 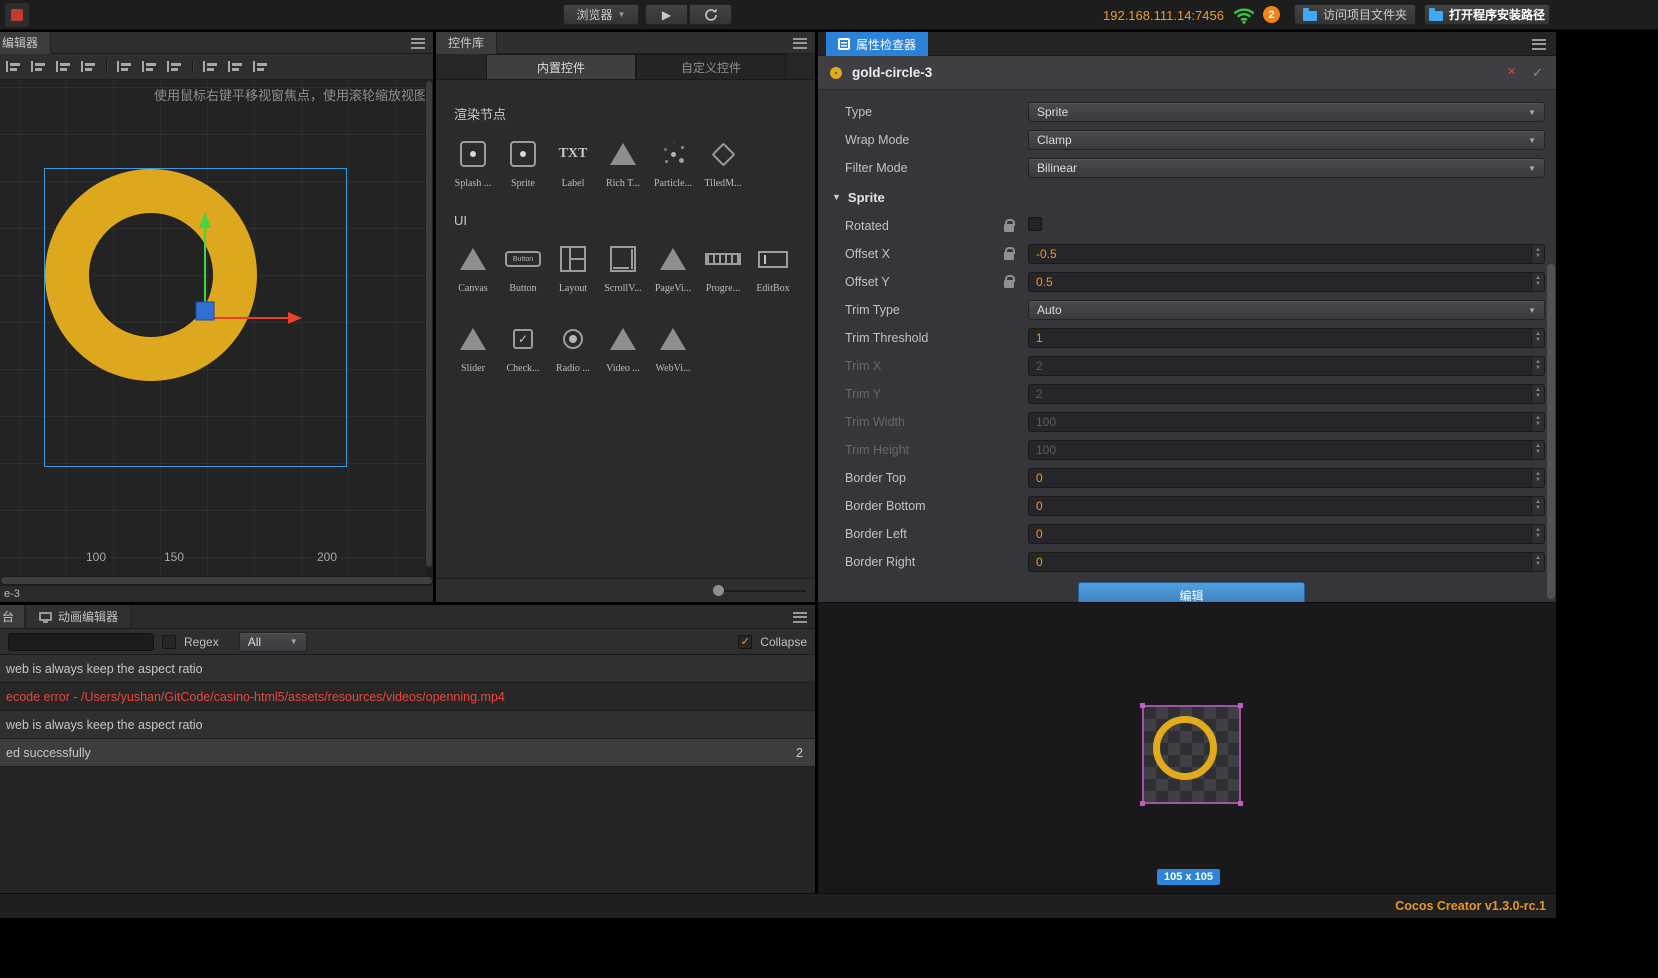 I want to click on gizmo-y-axis-arrow, so click(x=205, y=264).